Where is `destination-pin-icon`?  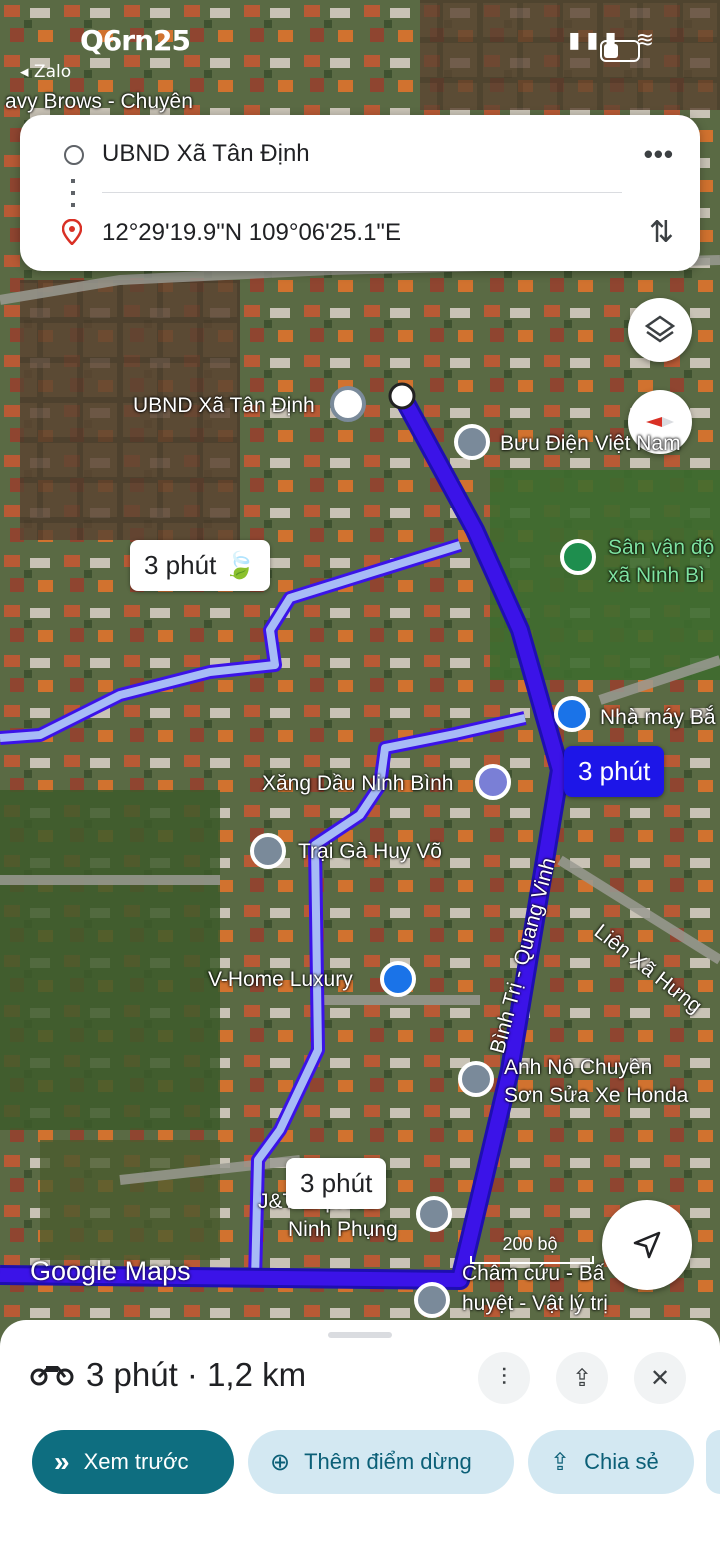 destination-pin-icon is located at coordinates (72, 232).